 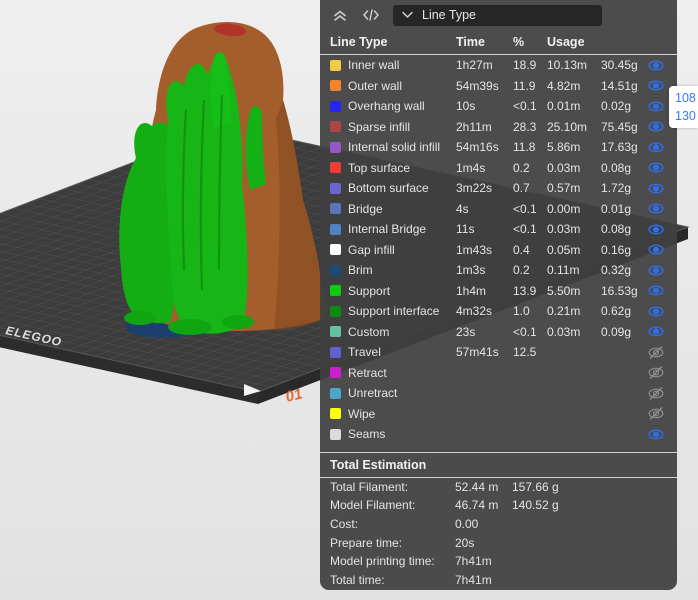 I want to click on total-label: Model Filament:, so click(x=373, y=505).